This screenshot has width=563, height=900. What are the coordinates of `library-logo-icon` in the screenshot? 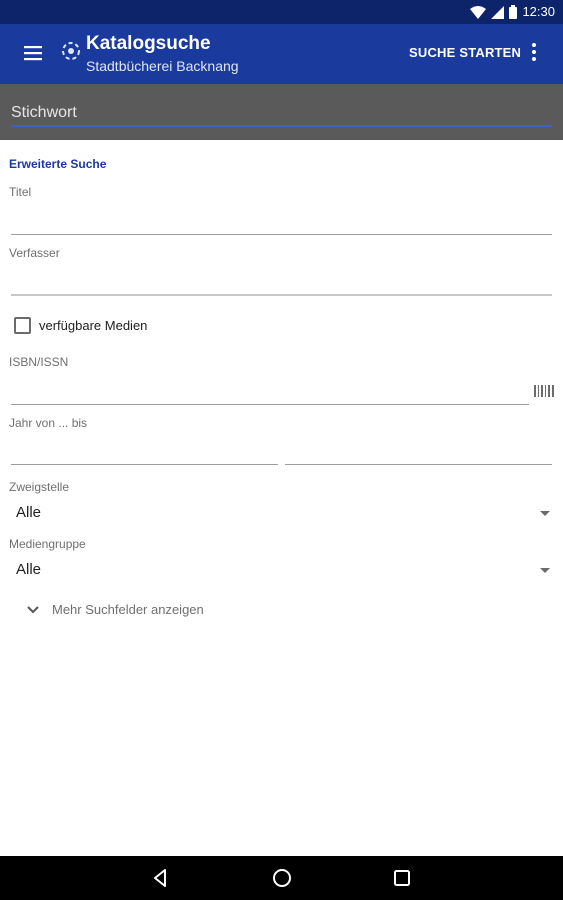 It's located at (71, 51).